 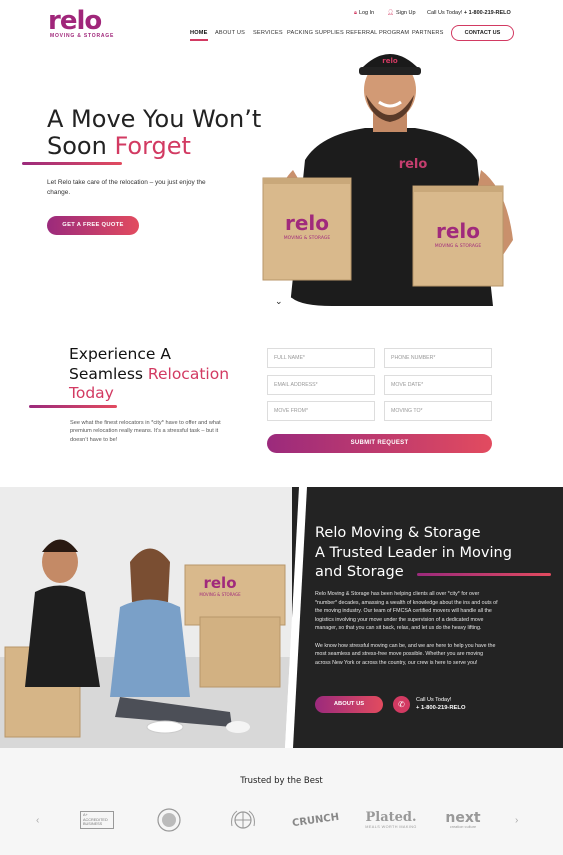 I want to click on phone-icon: ✆, so click(x=401, y=704).